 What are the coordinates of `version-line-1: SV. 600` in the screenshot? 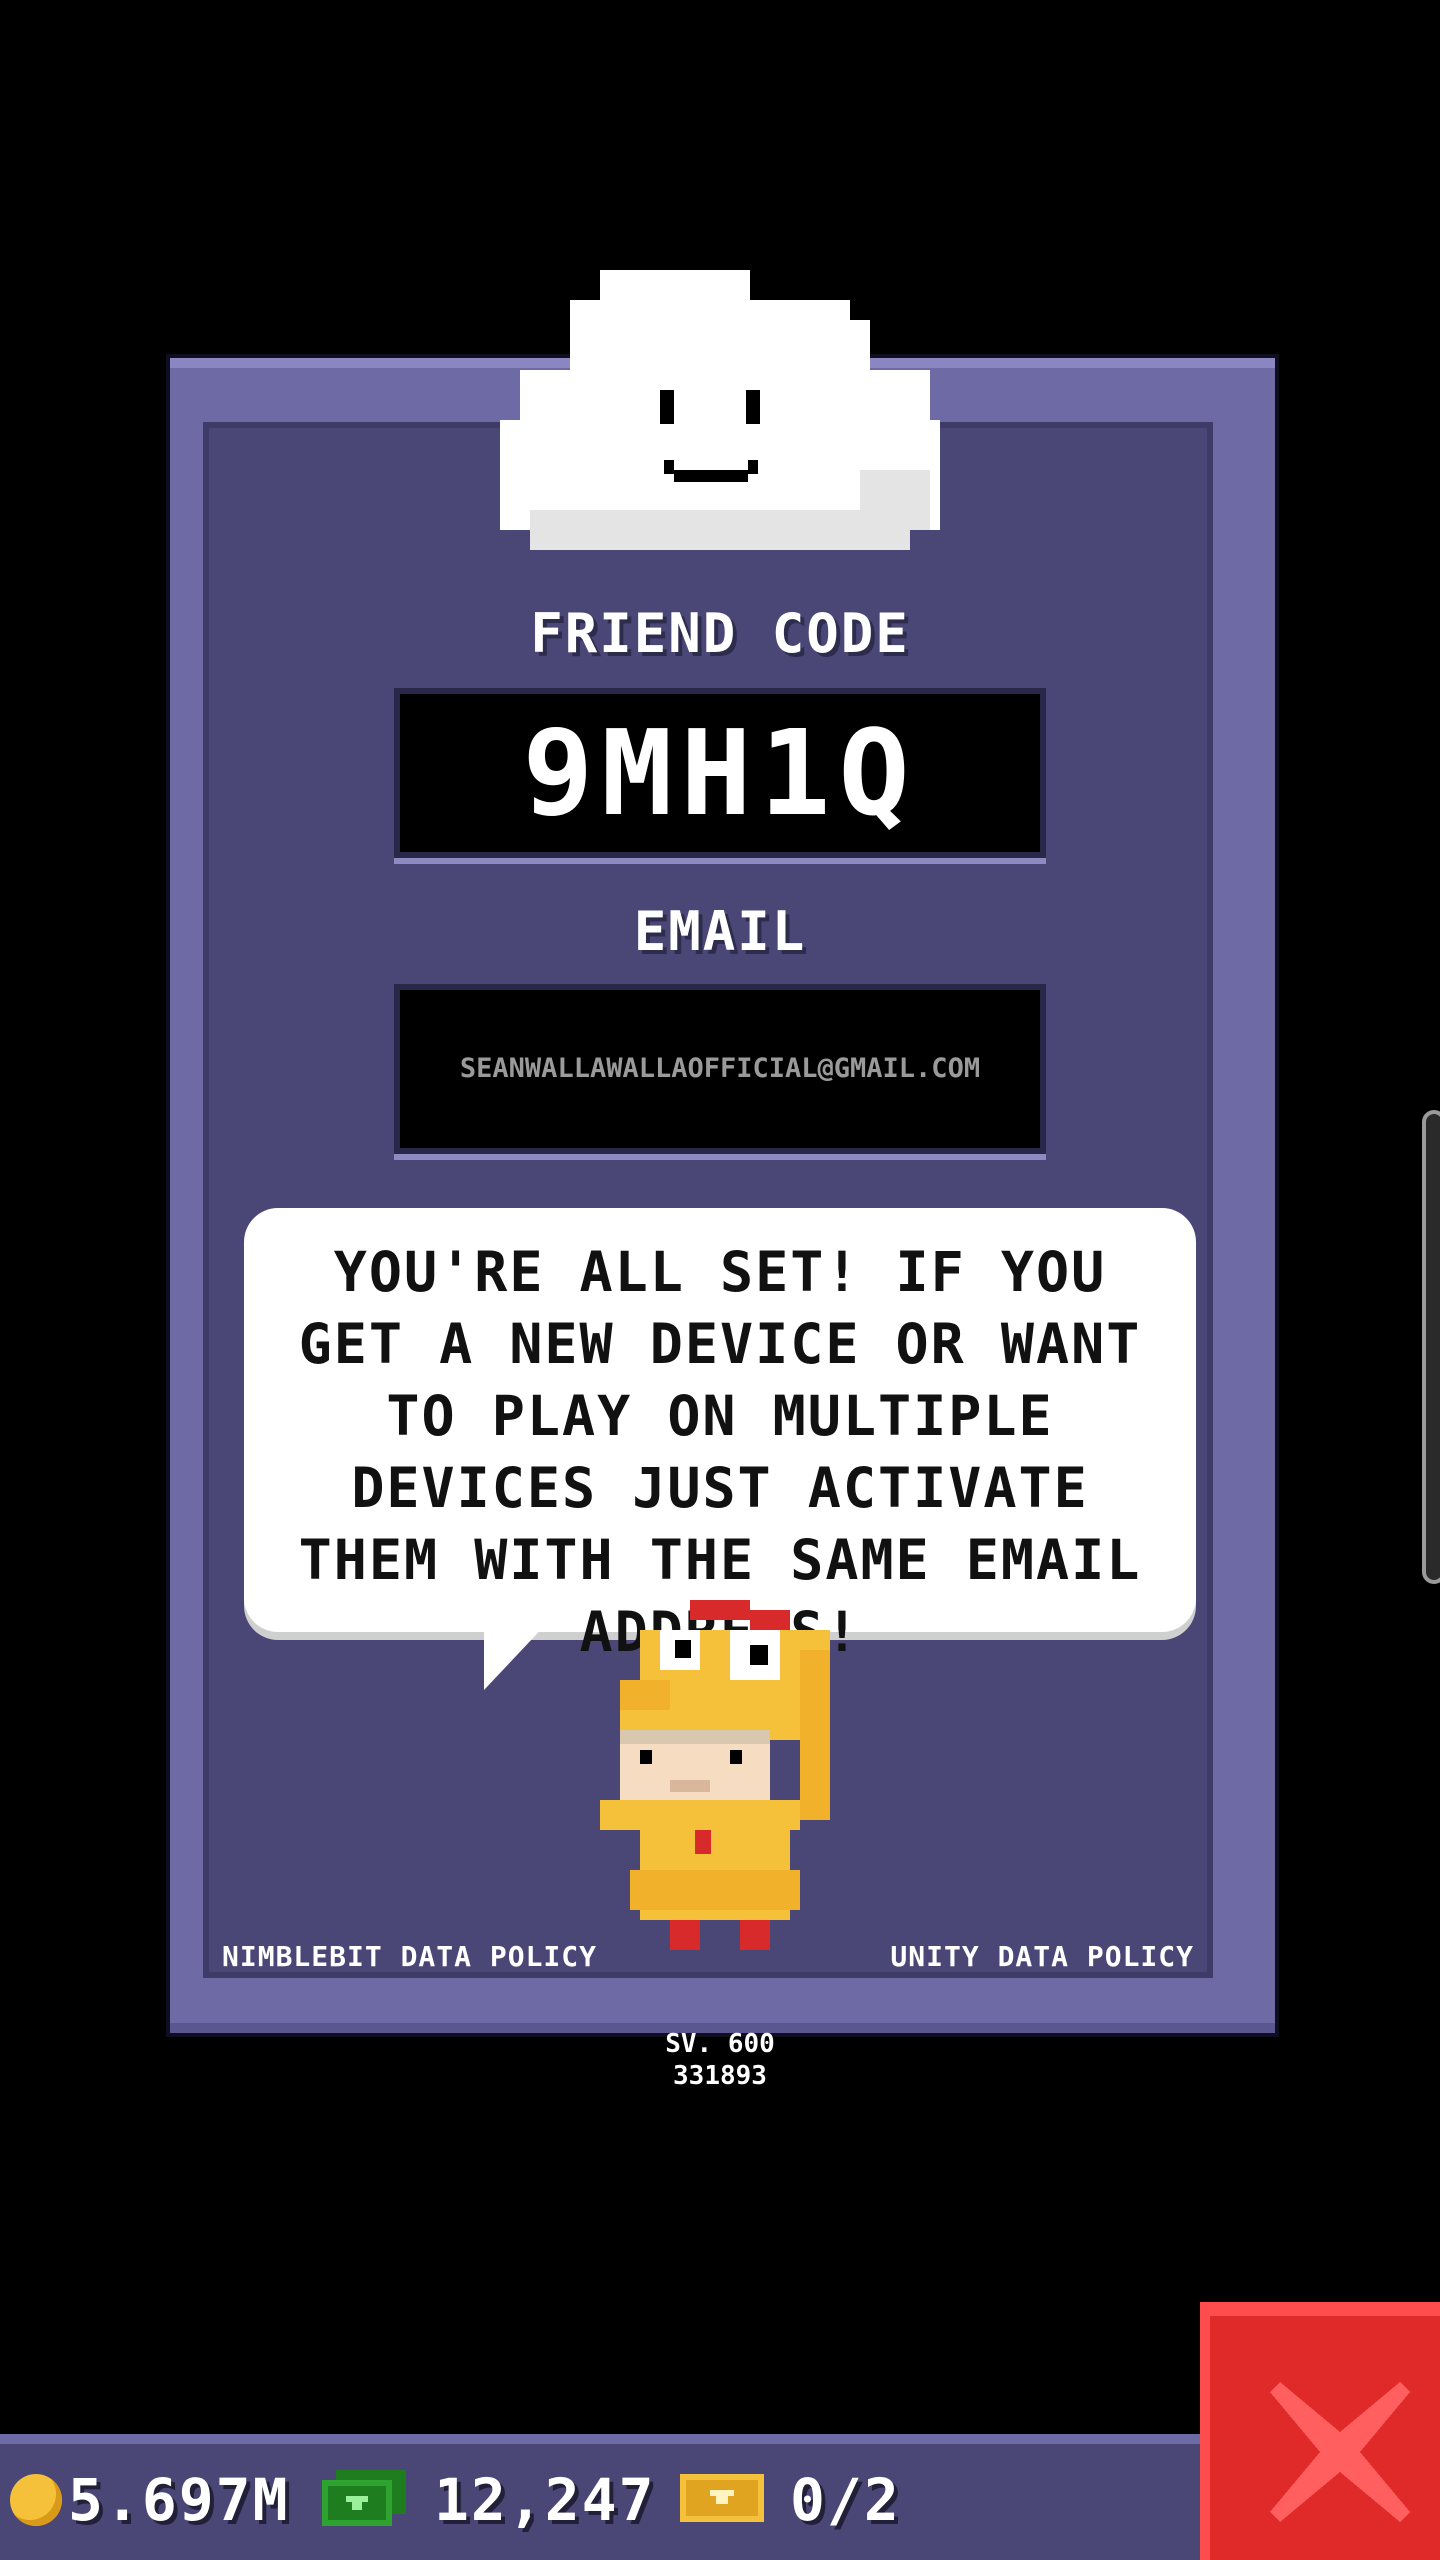 It's located at (720, 2044).